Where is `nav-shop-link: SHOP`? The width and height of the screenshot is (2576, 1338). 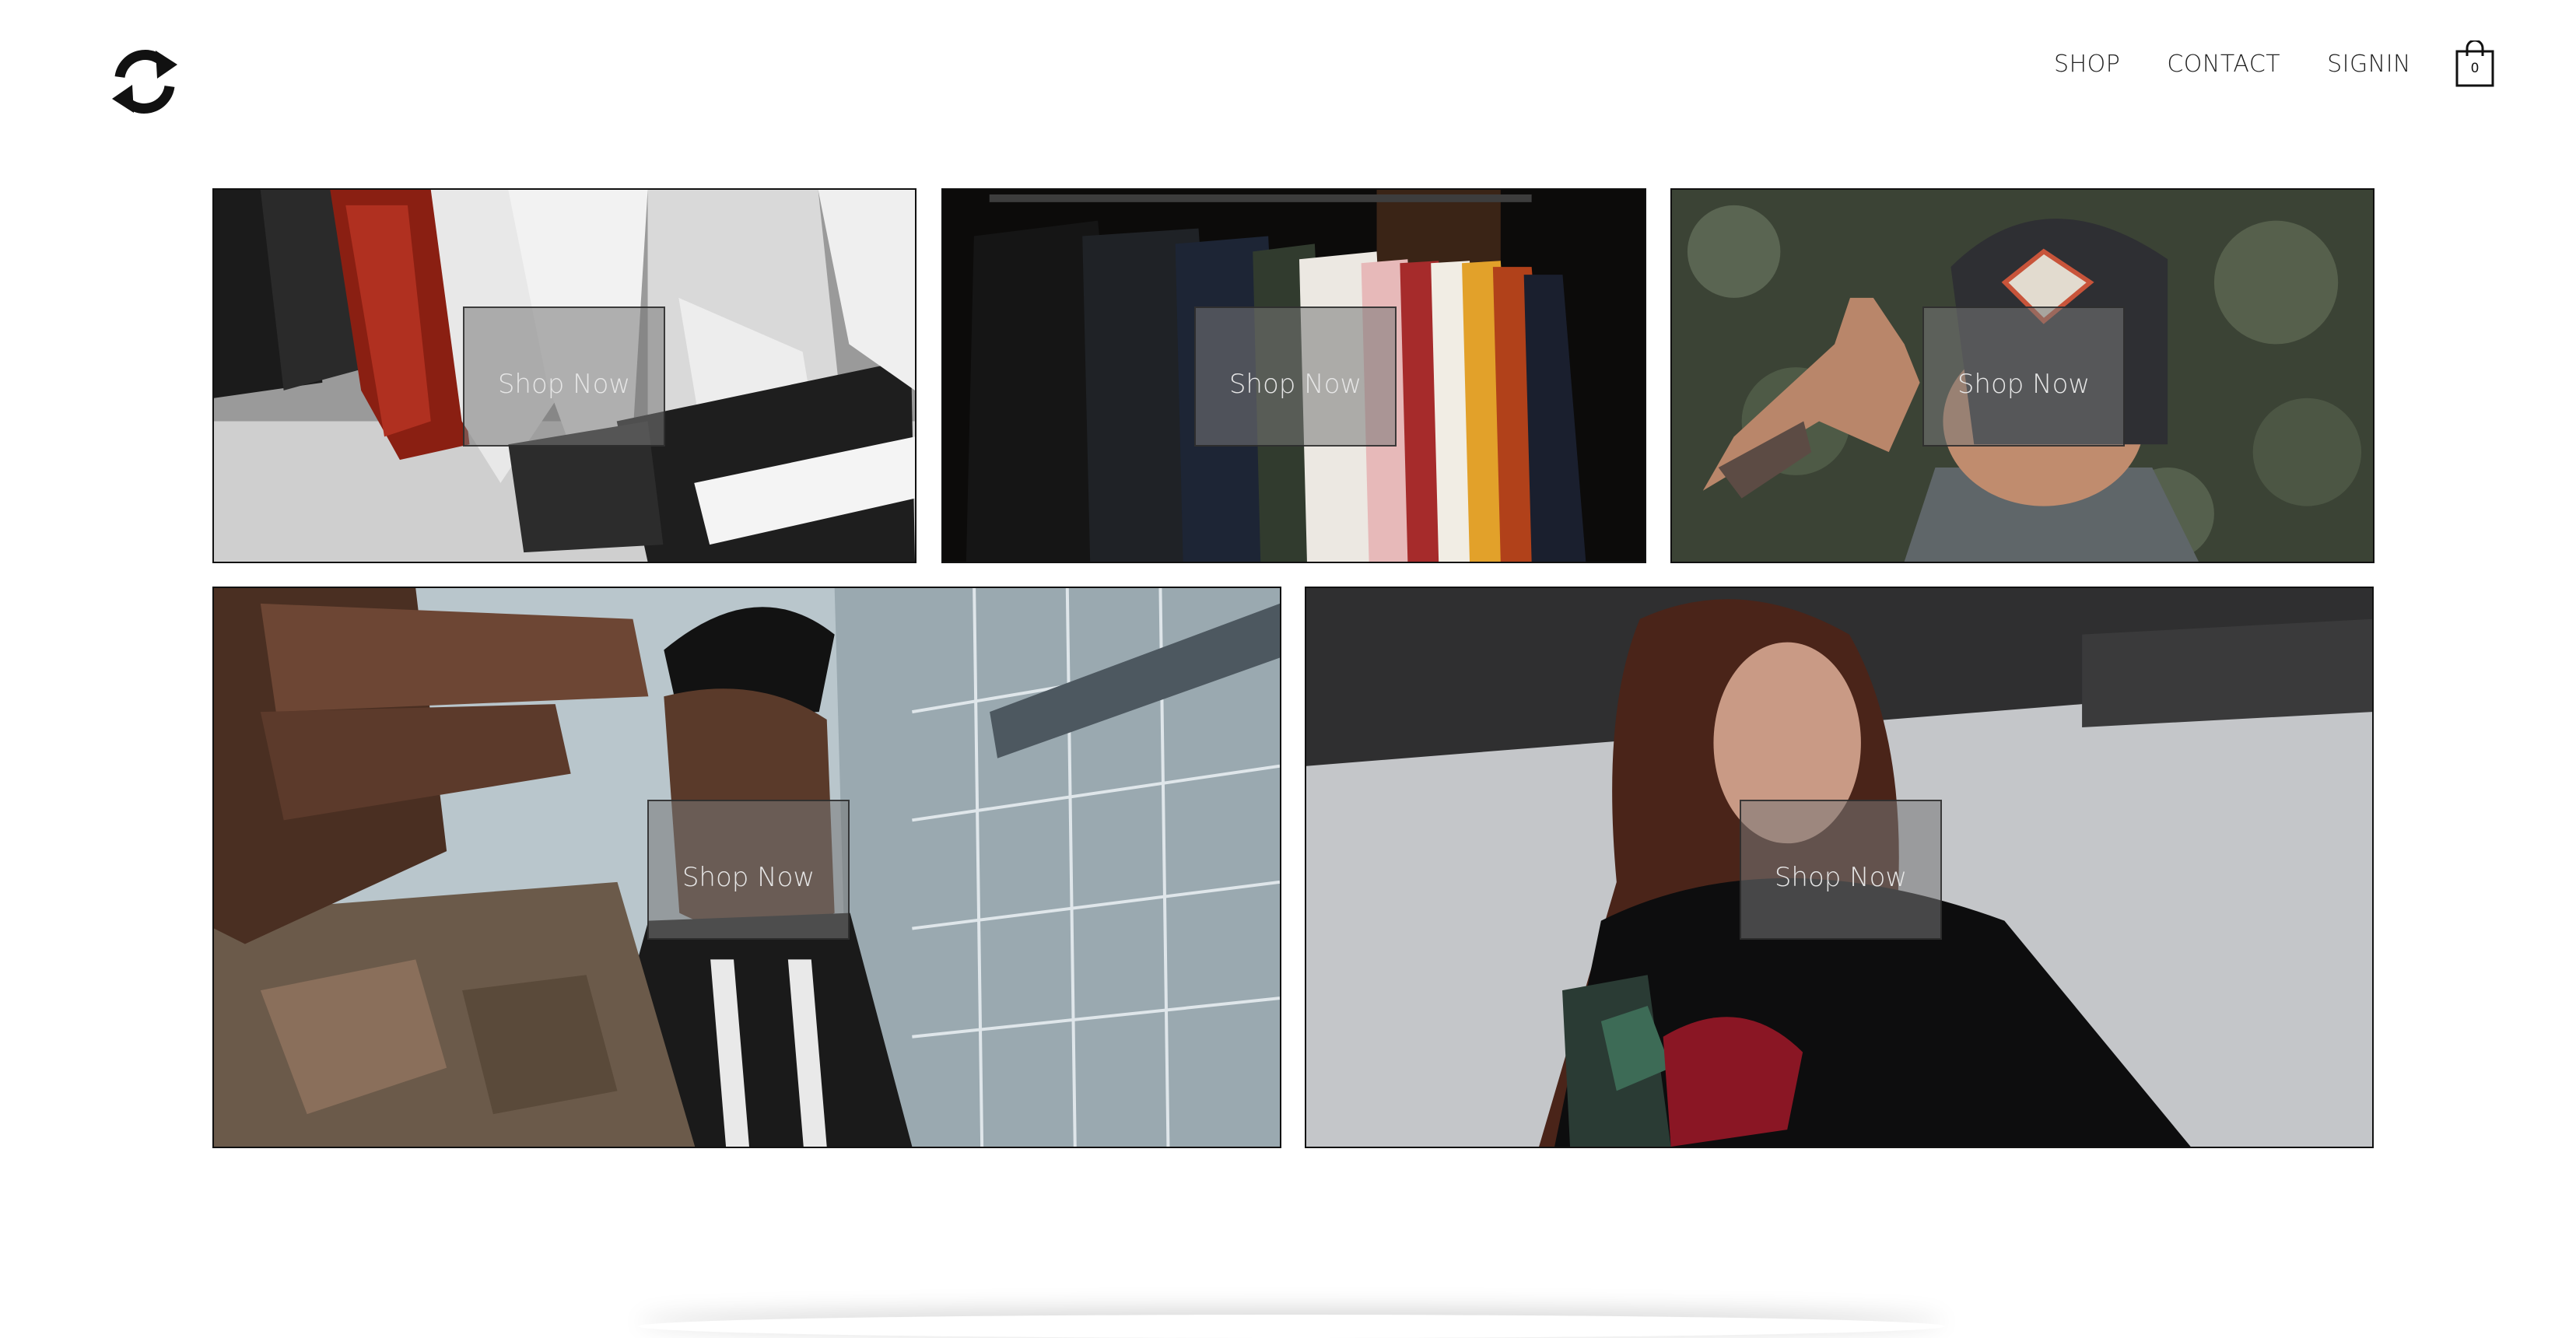
nav-shop-link: SHOP is located at coordinates (2087, 65).